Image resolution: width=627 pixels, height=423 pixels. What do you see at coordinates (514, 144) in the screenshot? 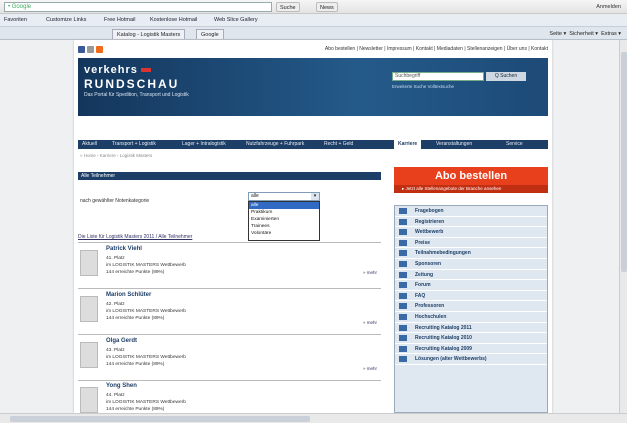
I see `nav-item-service: Service` at bounding box center [514, 144].